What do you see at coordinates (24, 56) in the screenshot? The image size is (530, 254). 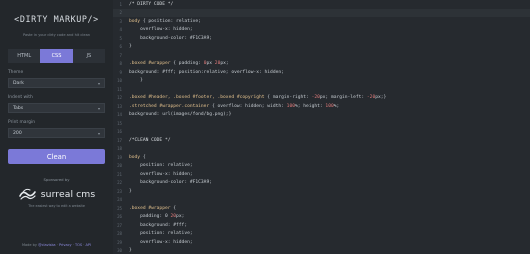 I see `tab-html: HTML` at bounding box center [24, 56].